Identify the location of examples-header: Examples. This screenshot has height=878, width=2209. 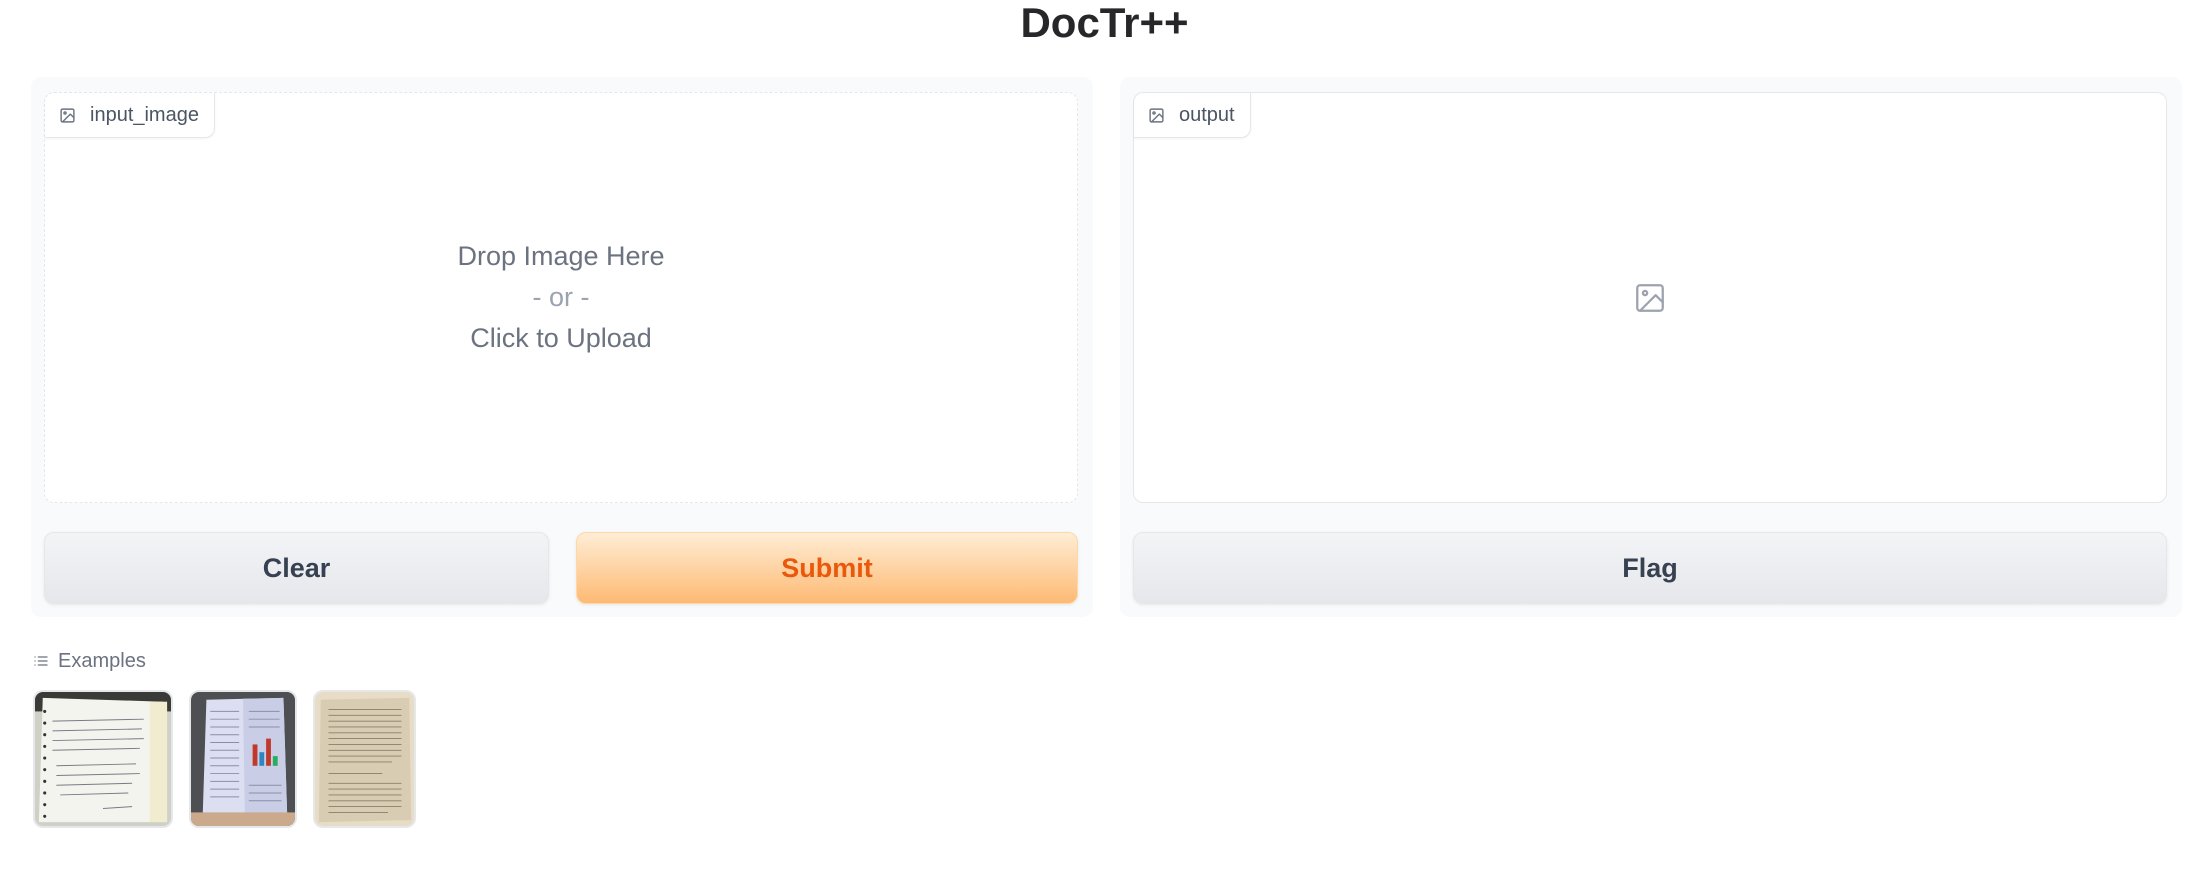
(89, 661).